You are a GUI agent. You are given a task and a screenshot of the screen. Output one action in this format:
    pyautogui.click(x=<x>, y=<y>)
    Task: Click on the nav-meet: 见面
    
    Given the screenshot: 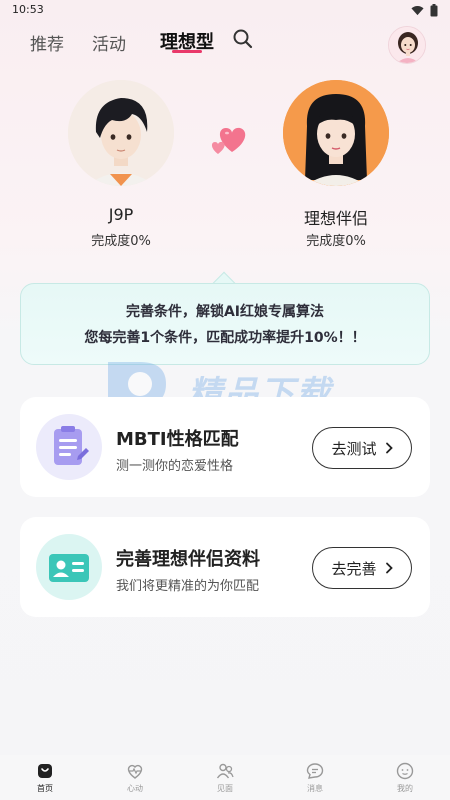 What is the action you would take?
    pyautogui.click(x=225, y=777)
    